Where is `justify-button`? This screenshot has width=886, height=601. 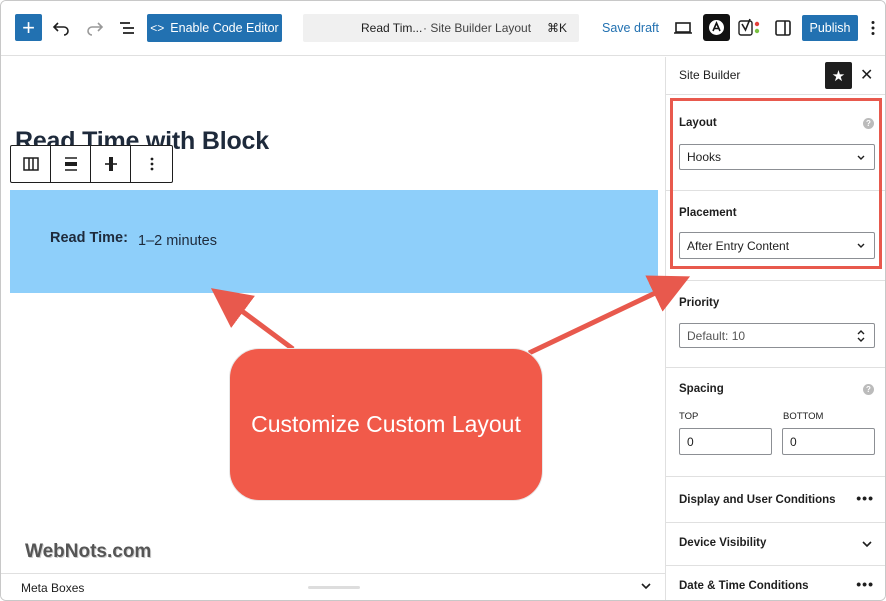
justify-button is located at coordinates (71, 164).